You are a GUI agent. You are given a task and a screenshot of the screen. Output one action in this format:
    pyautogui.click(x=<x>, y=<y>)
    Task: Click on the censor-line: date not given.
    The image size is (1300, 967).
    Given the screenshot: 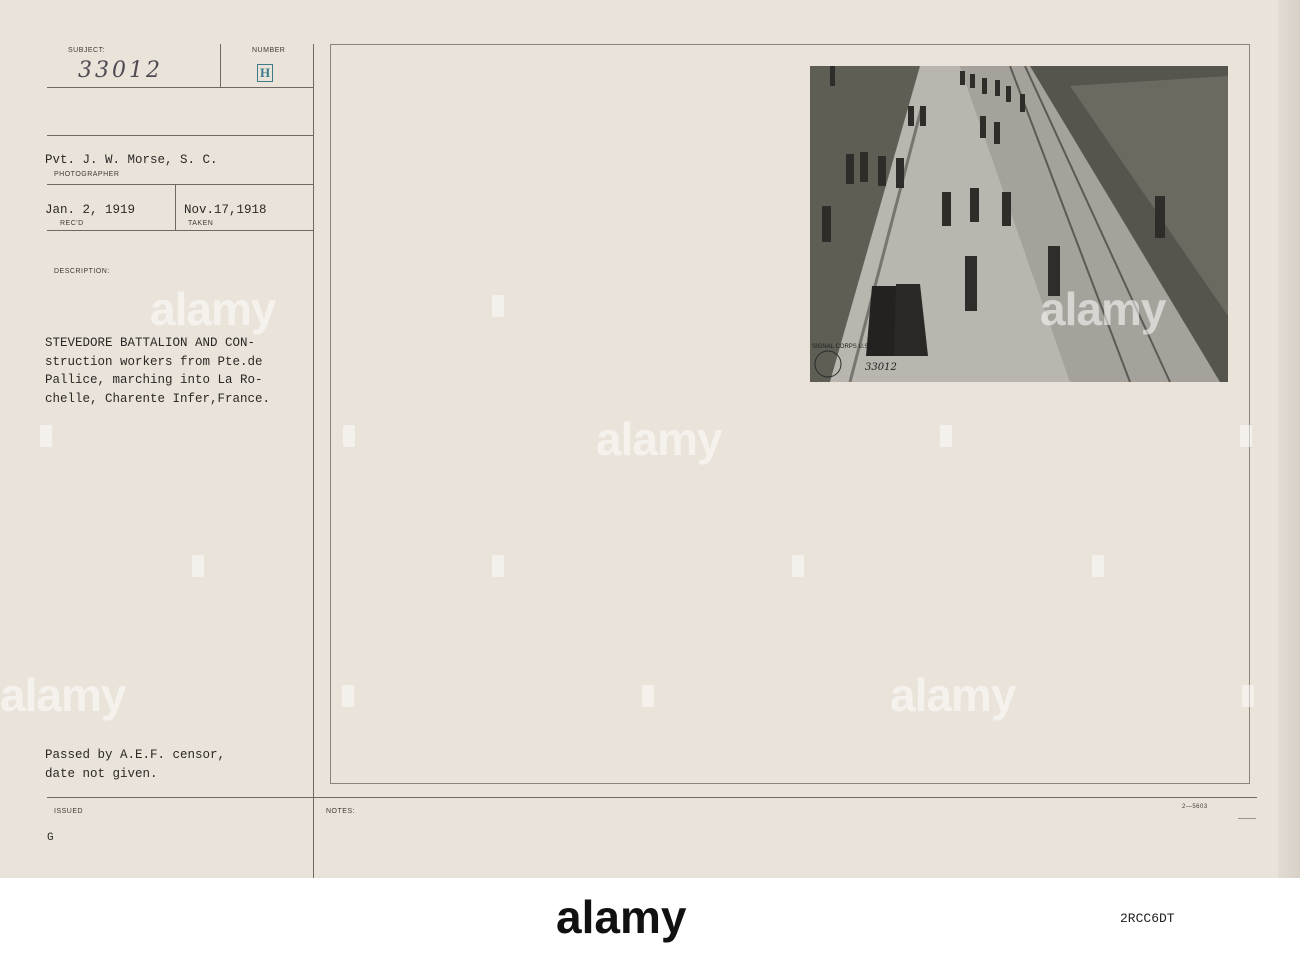 What is the action you would take?
    pyautogui.click(x=101, y=773)
    